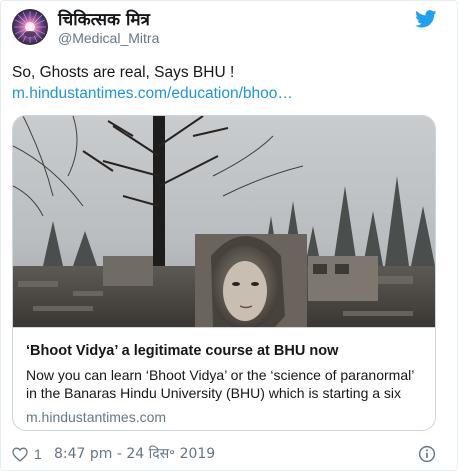 This screenshot has height=471, width=458. What do you see at coordinates (38, 454) in the screenshot?
I see `like-count: 1` at bounding box center [38, 454].